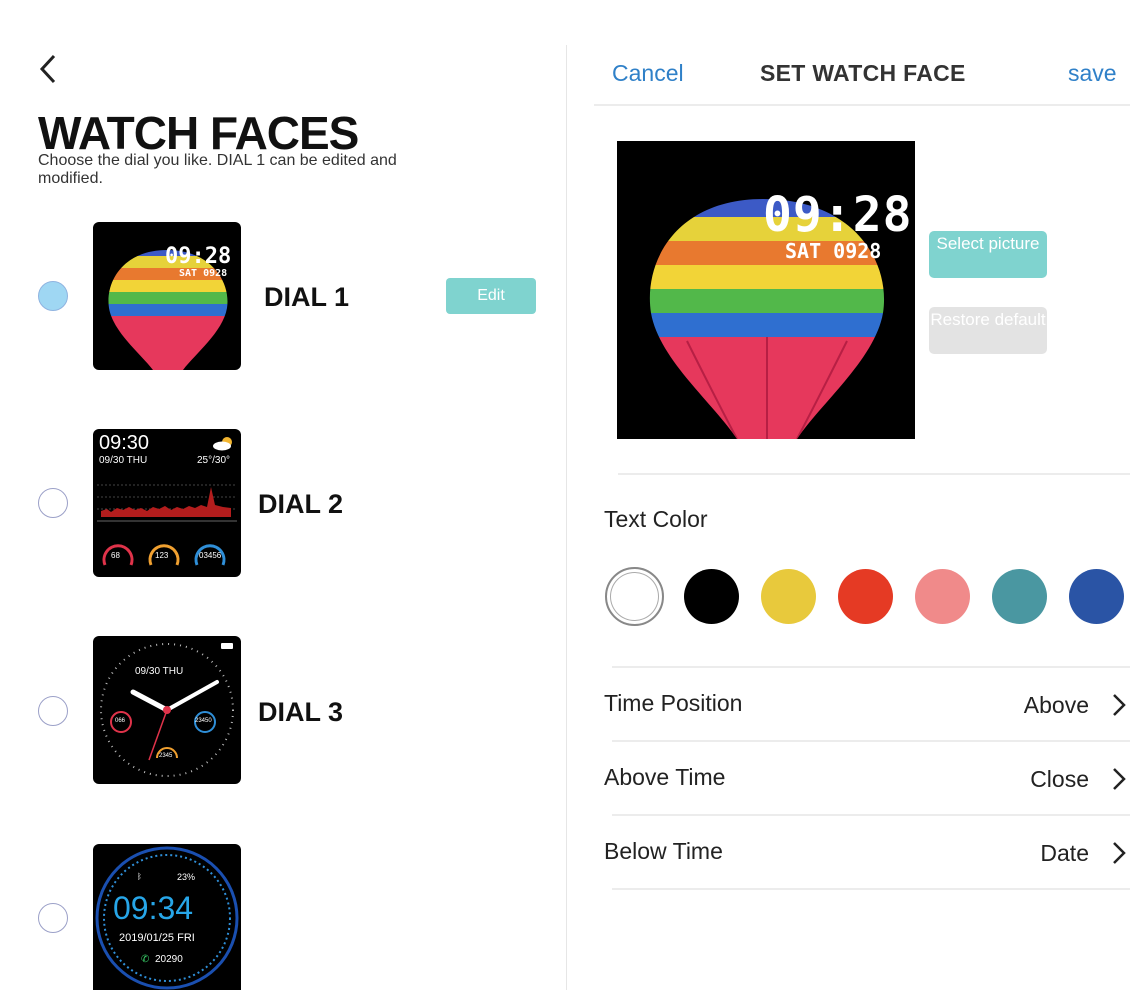 The image size is (1130, 990). What do you see at coordinates (123, 460) in the screenshot?
I see `dial-2-date: 09/30 THU` at bounding box center [123, 460].